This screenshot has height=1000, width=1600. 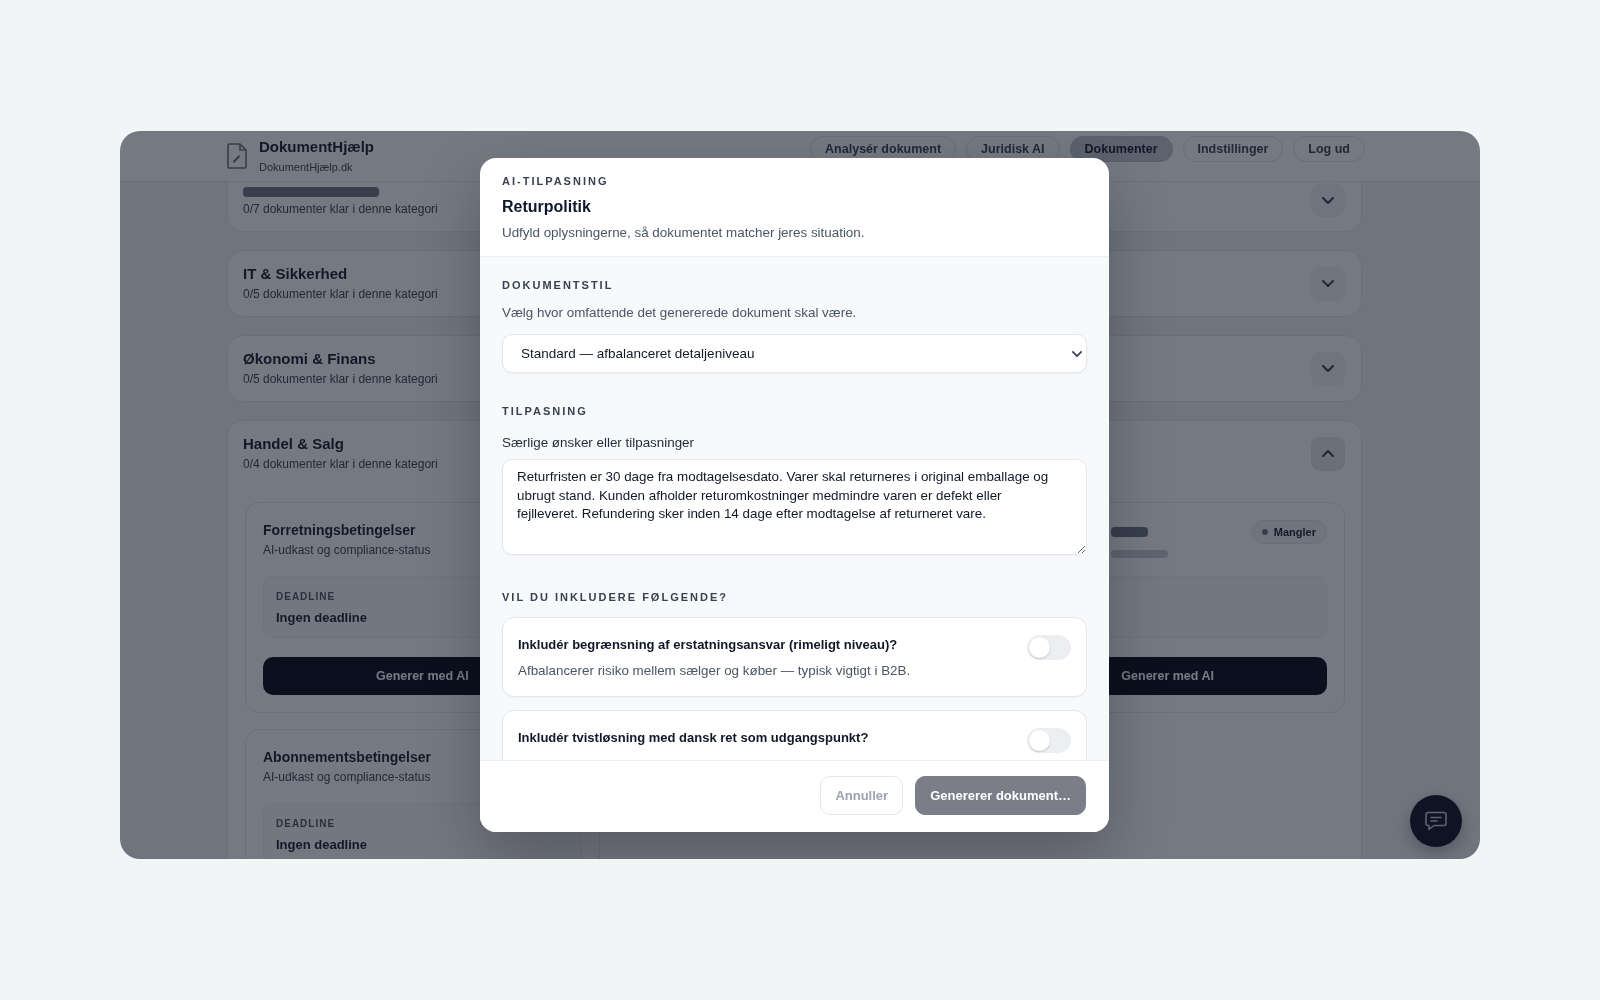 What do you see at coordinates (598, 443) in the screenshot?
I see `field-label: Særlige ønsker eller tilpasninger` at bounding box center [598, 443].